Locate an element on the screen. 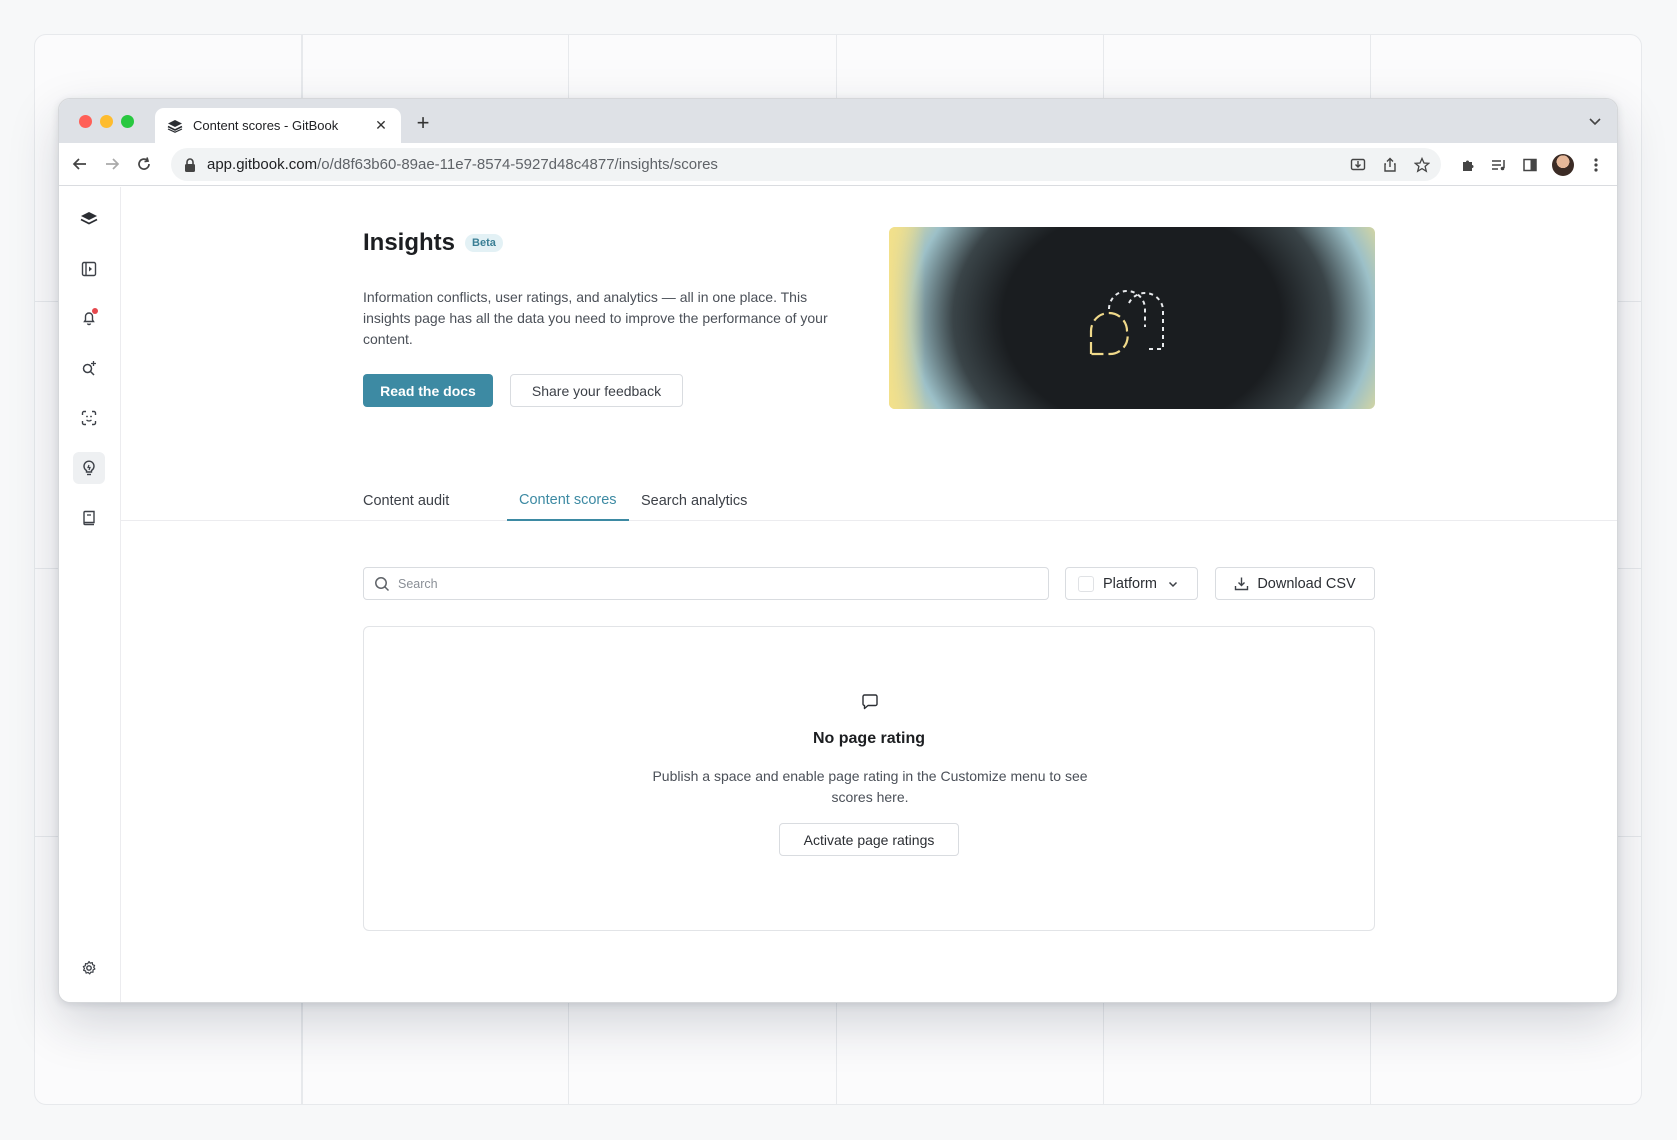 The height and width of the screenshot is (1140, 1677). gitbook-favicon-icon is located at coordinates (176, 126).